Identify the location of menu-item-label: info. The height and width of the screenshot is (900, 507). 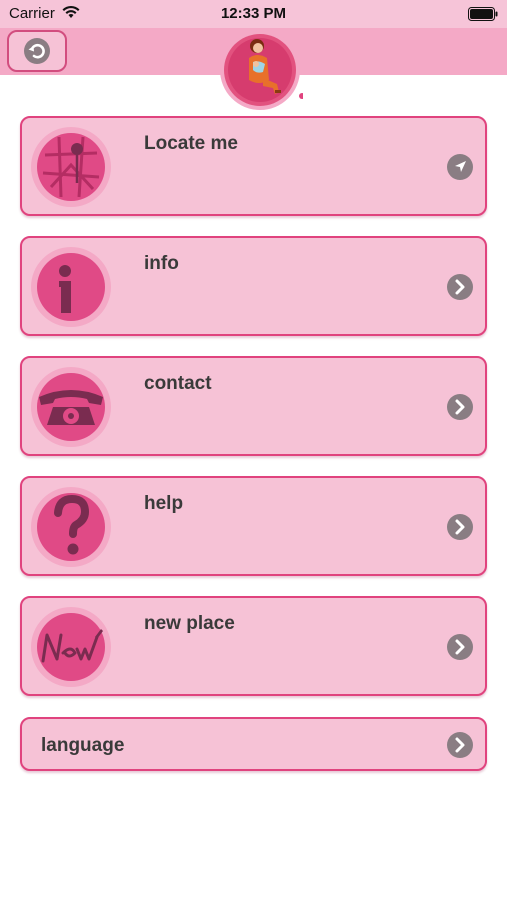
(161, 263).